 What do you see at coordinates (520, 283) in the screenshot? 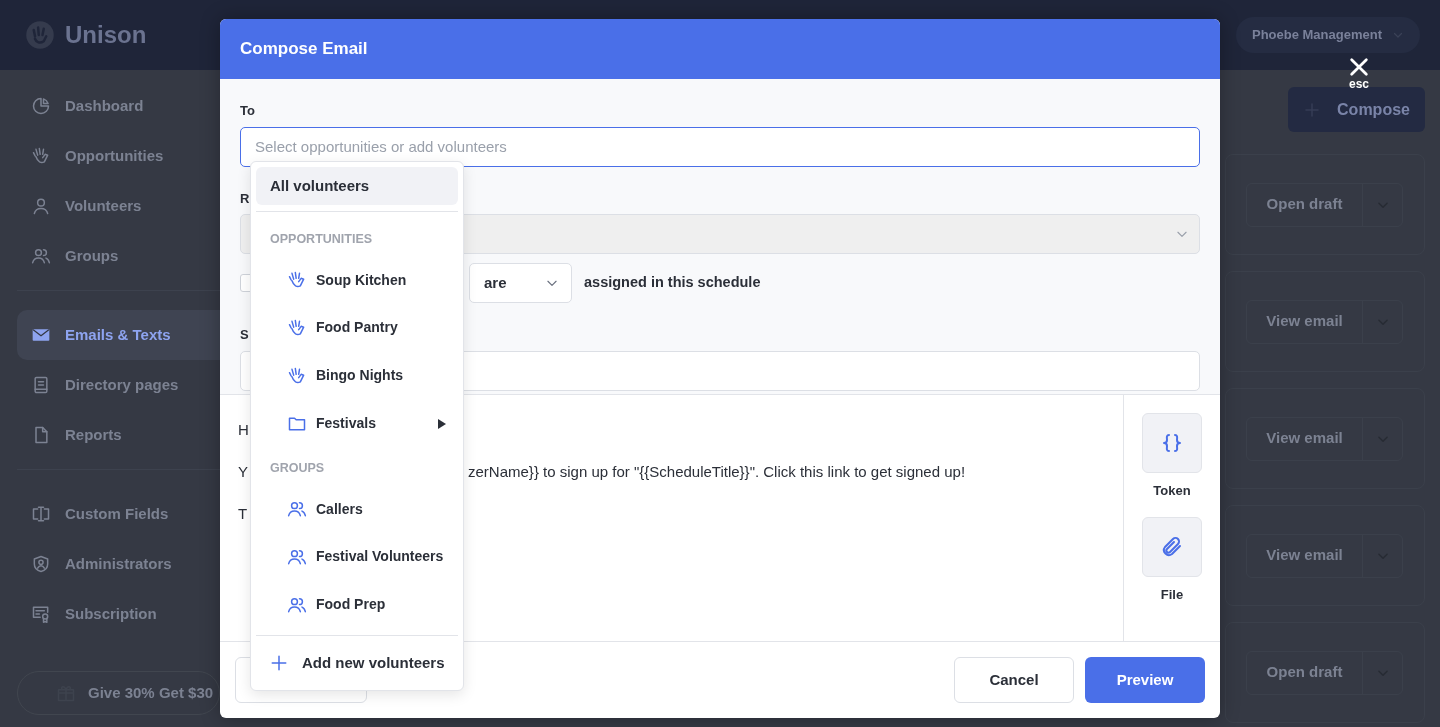
I see `condition-select: are` at bounding box center [520, 283].